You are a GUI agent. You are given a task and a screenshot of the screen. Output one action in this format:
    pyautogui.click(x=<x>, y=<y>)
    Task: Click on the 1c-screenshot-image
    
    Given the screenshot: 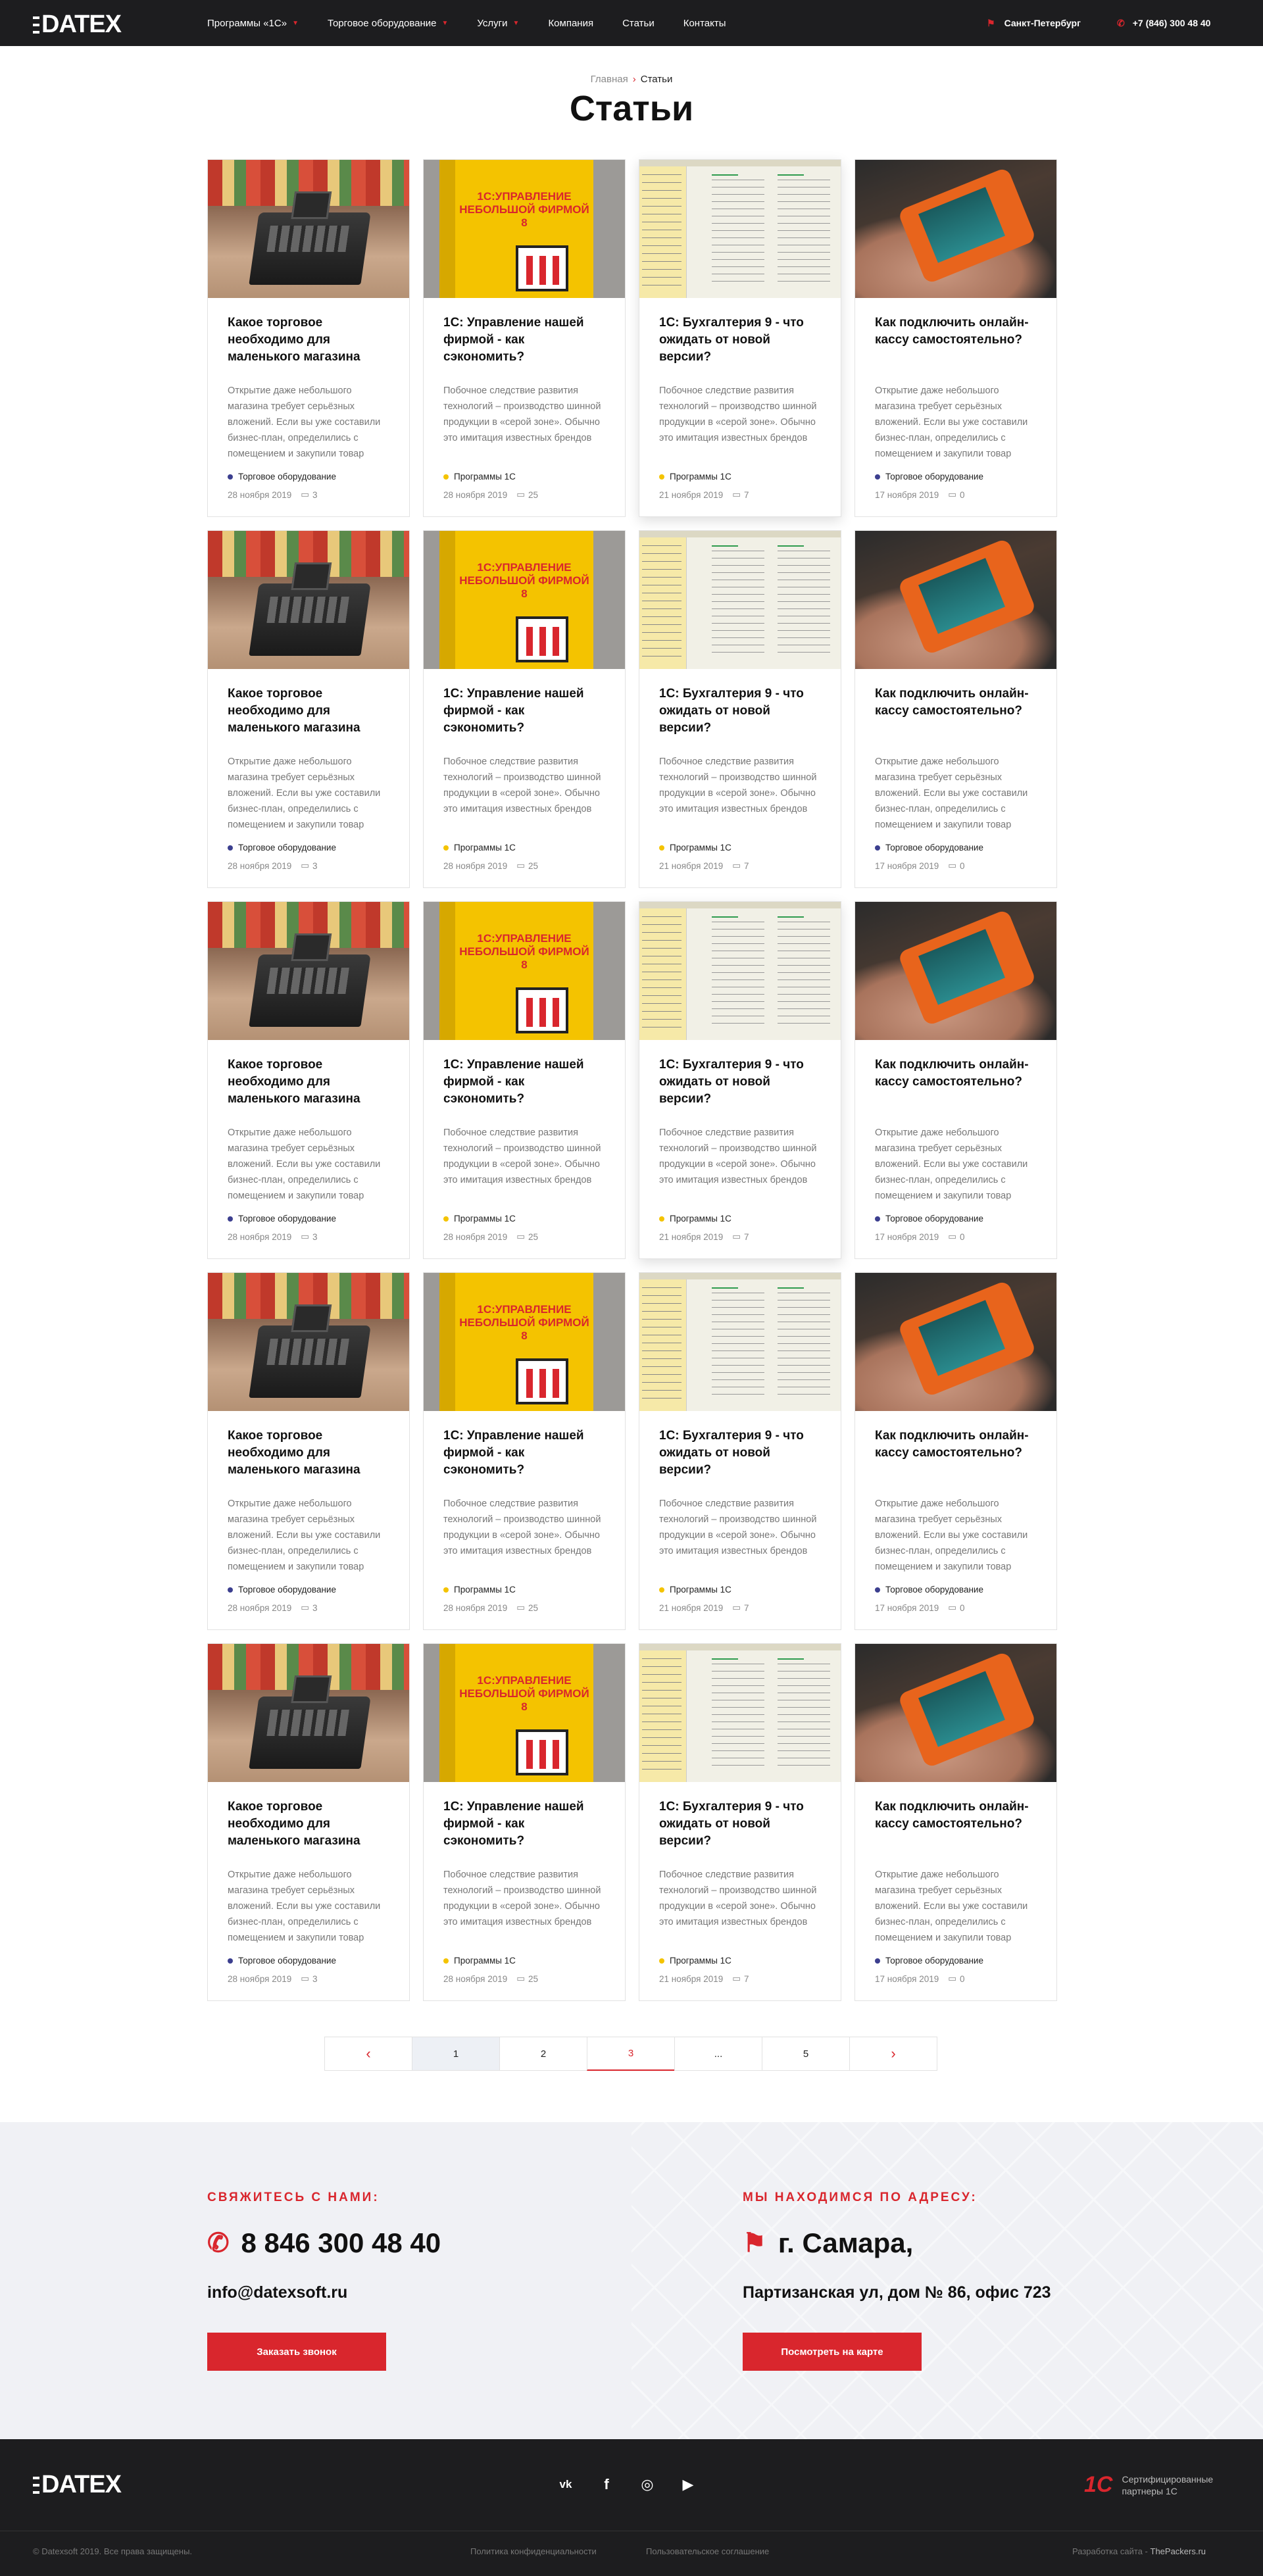 What is the action you would take?
    pyautogui.click(x=740, y=1713)
    